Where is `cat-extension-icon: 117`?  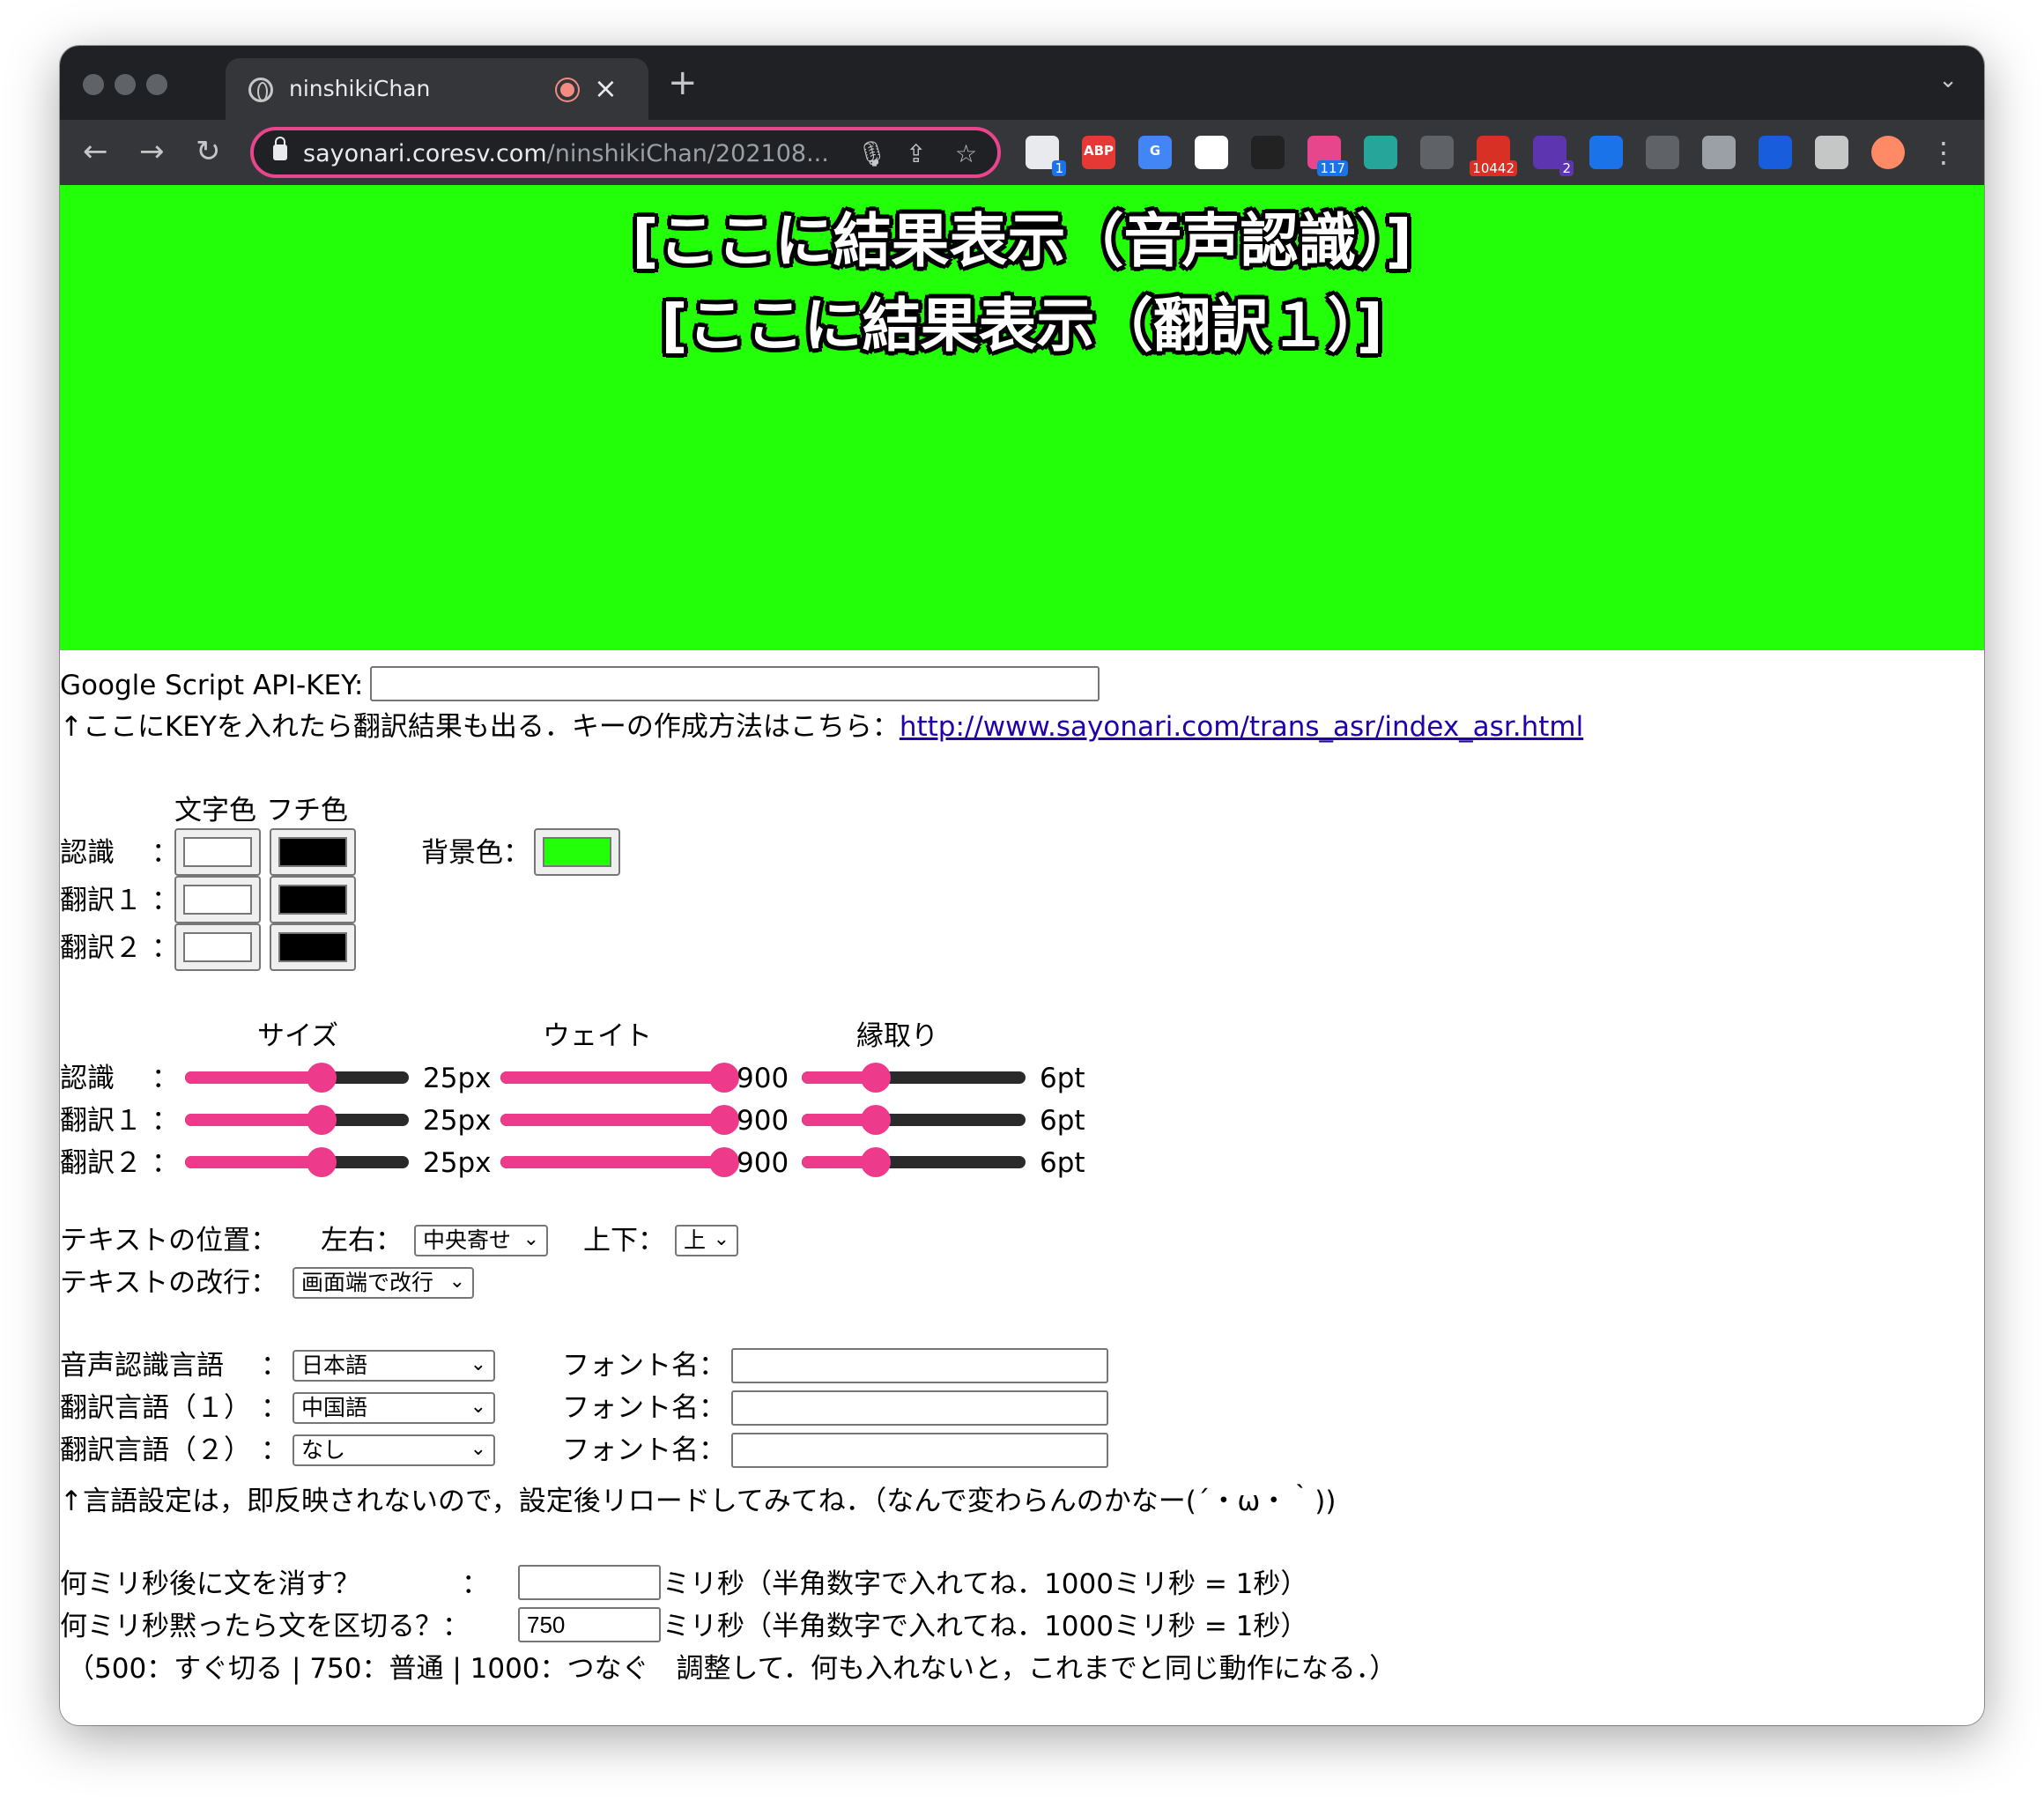
cat-extension-icon: 117 is located at coordinates (1327, 156).